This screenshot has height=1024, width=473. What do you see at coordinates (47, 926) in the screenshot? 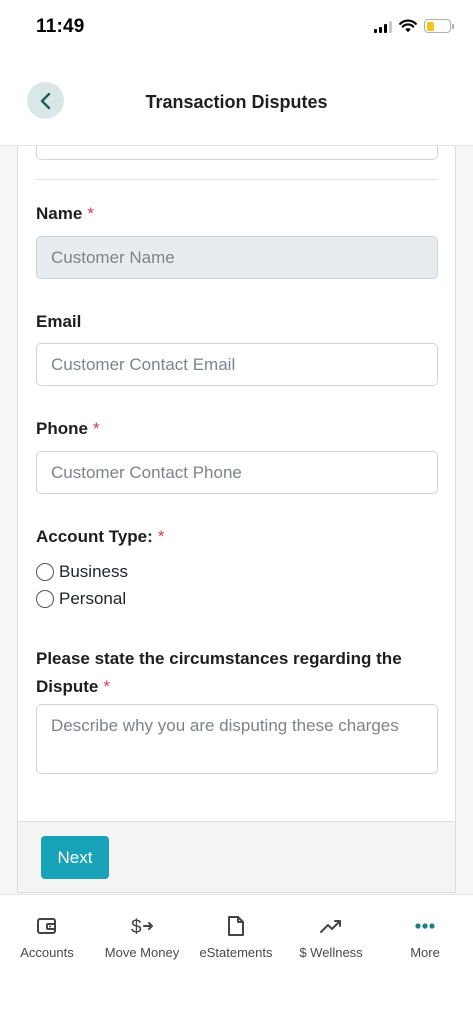
I see `wallet-icon` at bounding box center [47, 926].